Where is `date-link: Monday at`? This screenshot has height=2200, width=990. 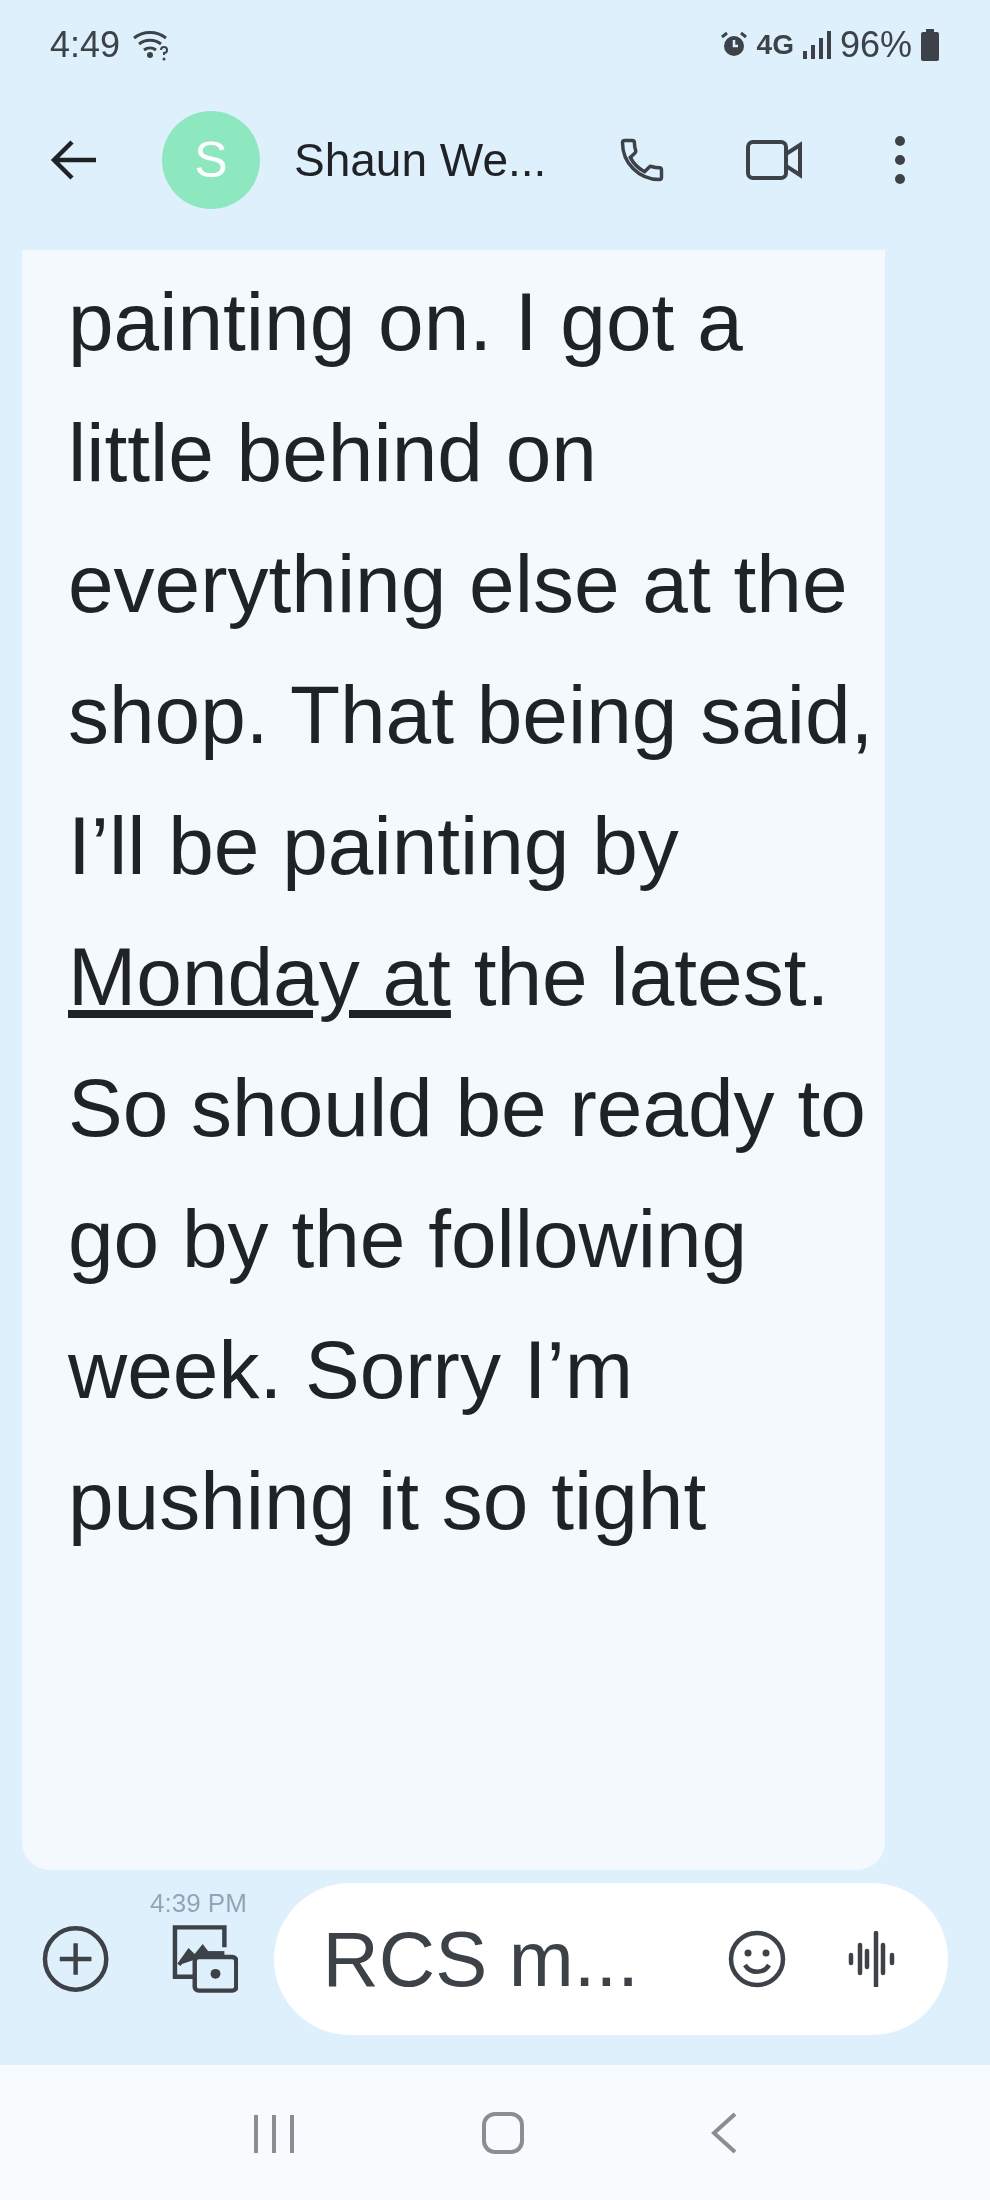
date-link: Monday at is located at coordinates (259, 976).